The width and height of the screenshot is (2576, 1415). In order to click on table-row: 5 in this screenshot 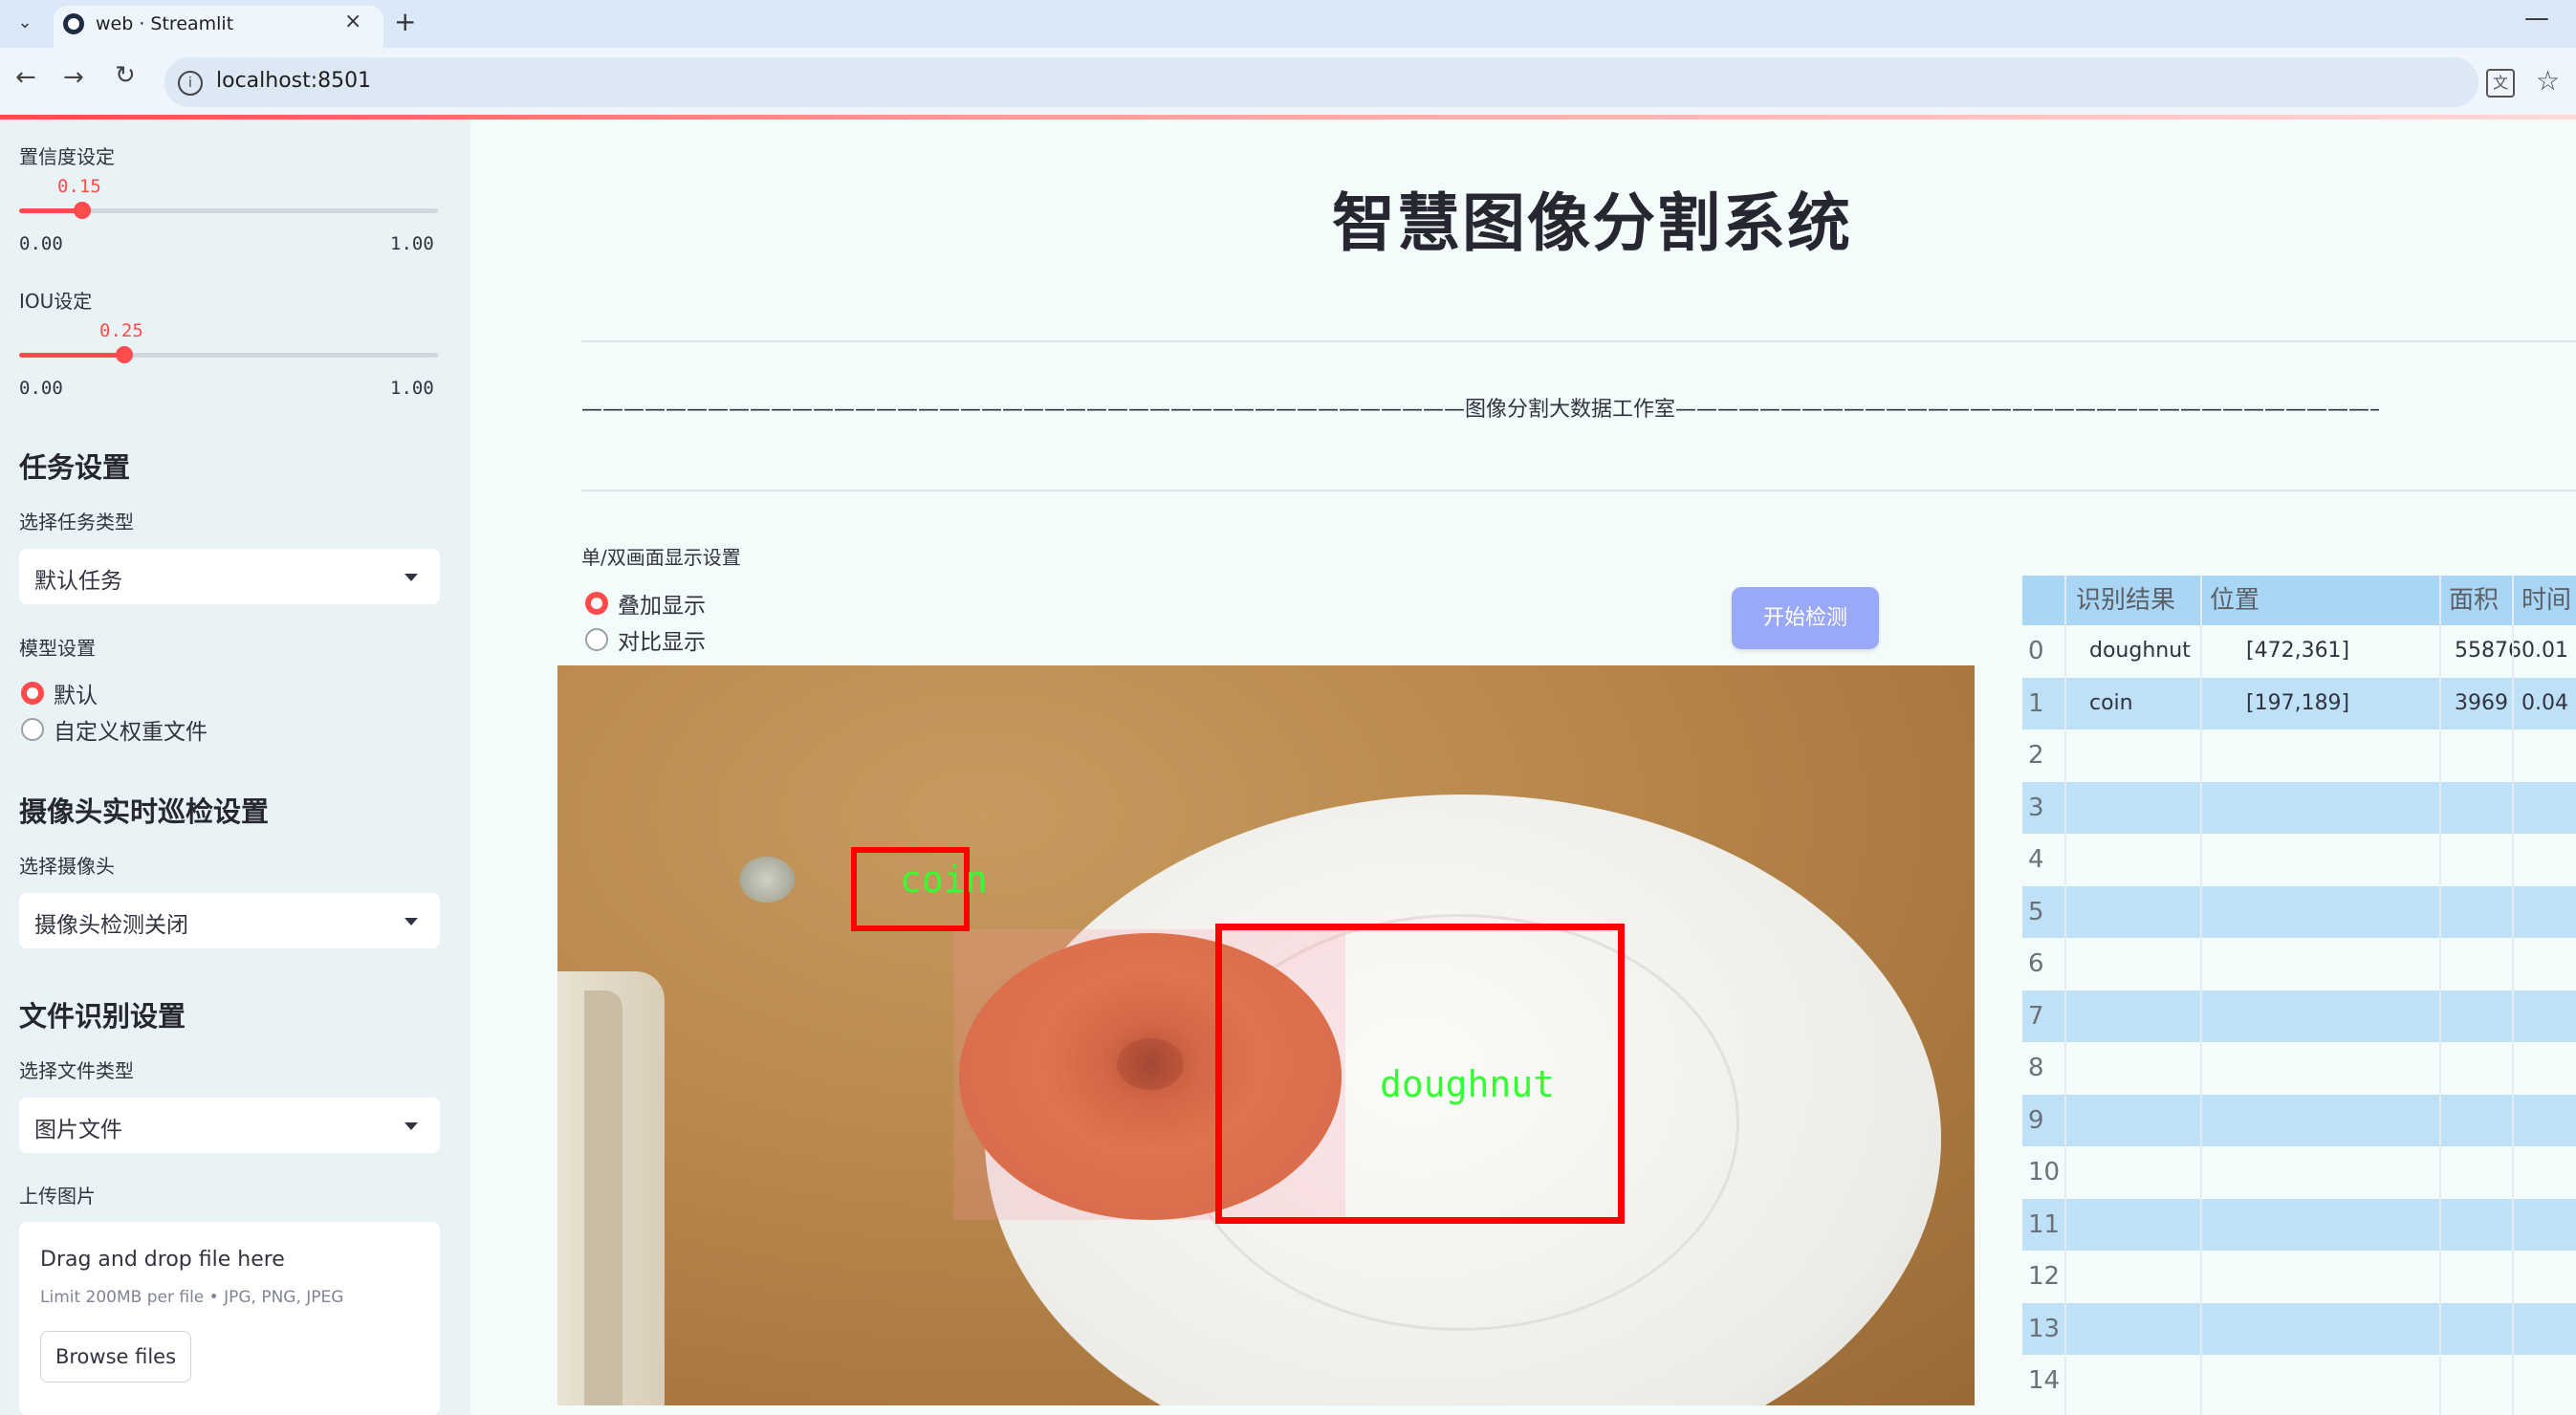, I will do `click(2299, 912)`.